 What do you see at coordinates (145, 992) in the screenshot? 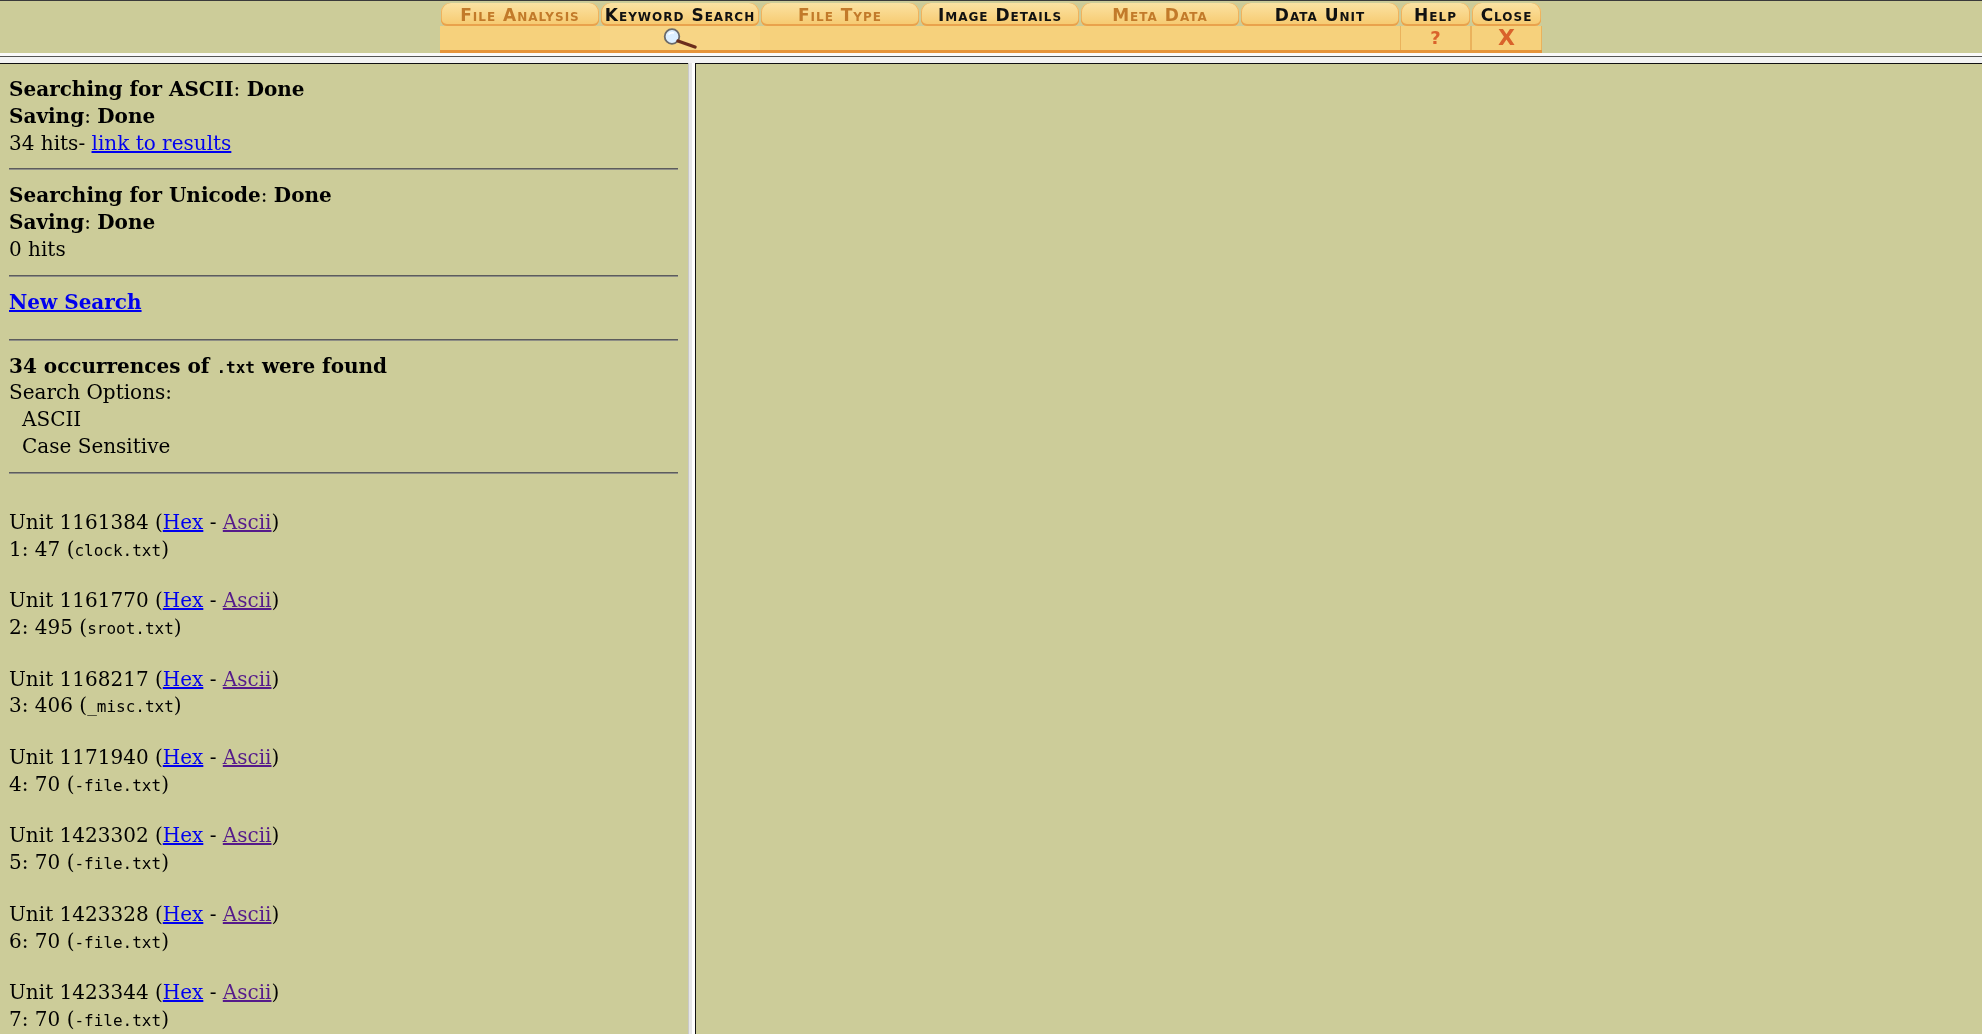
I see `unit-text: Unit 1423344 (Hex - Ascii)` at bounding box center [145, 992].